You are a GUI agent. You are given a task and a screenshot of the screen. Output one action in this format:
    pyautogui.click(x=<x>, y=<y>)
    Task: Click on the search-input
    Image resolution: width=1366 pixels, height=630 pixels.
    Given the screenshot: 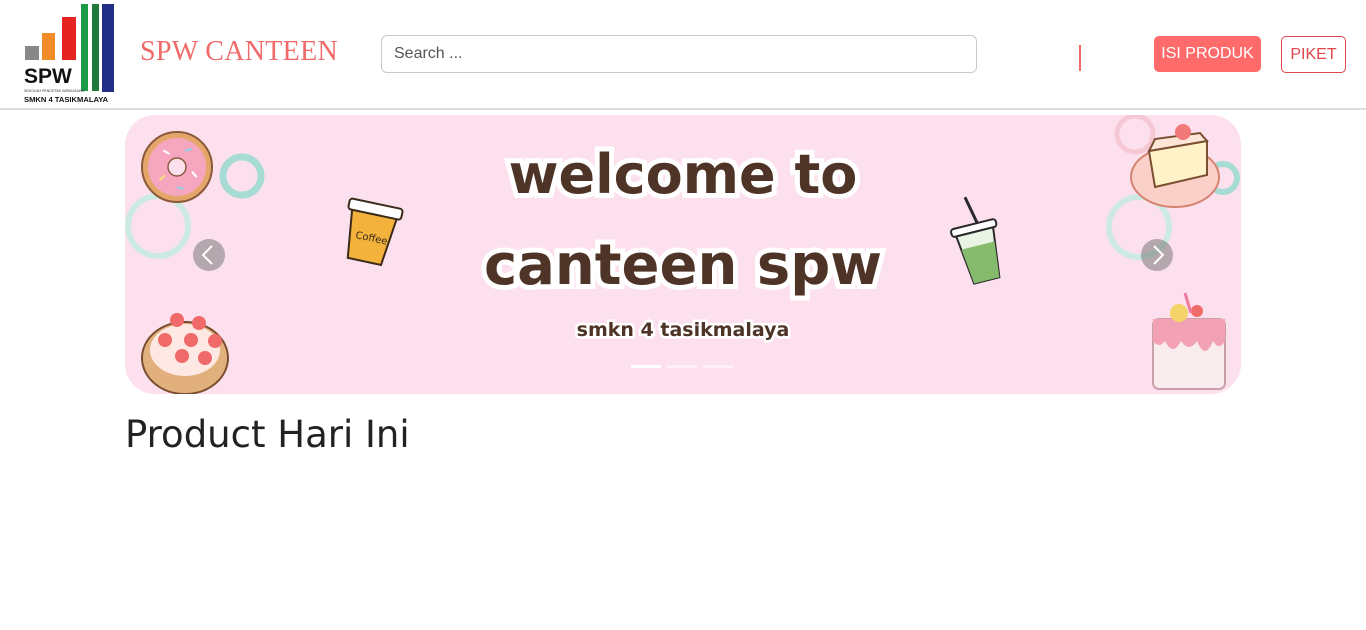 What is the action you would take?
    pyautogui.click(x=679, y=54)
    